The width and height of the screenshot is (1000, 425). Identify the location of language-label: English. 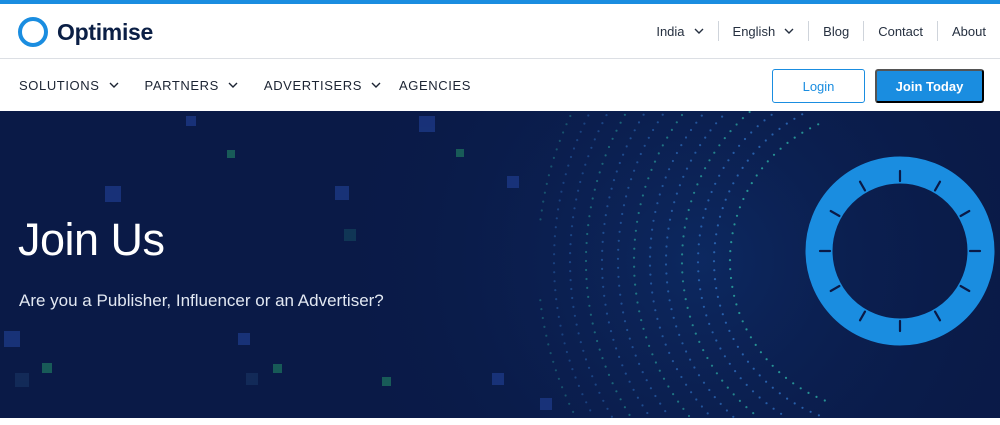
(754, 31).